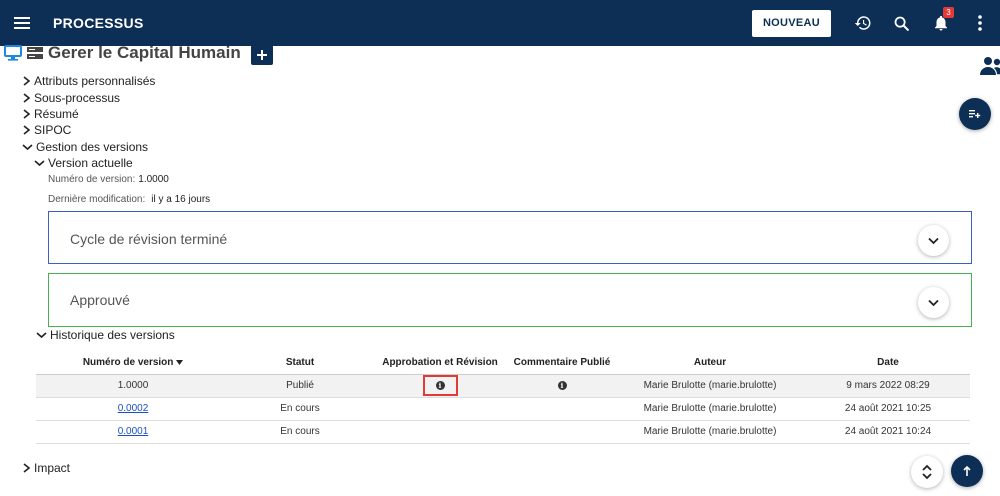 This screenshot has height=496, width=1000. I want to click on review-cycle-expand-button, so click(933, 240).